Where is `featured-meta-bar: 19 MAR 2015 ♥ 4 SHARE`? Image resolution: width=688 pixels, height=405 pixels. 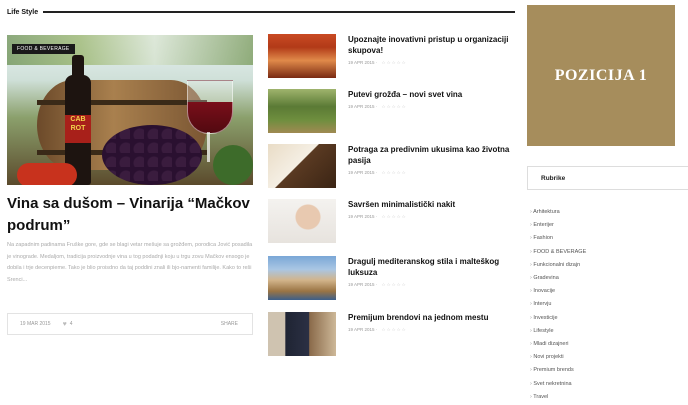 featured-meta-bar: 19 MAR 2015 ♥ 4 SHARE is located at coordinates (130, 324).